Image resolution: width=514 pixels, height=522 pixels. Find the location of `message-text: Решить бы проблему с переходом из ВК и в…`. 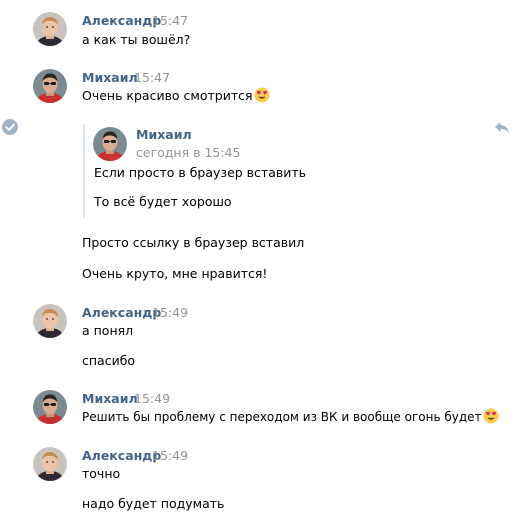

message-text: Решить бы проблему с переходом из ВК и в… is located at coordinates (290, 417).